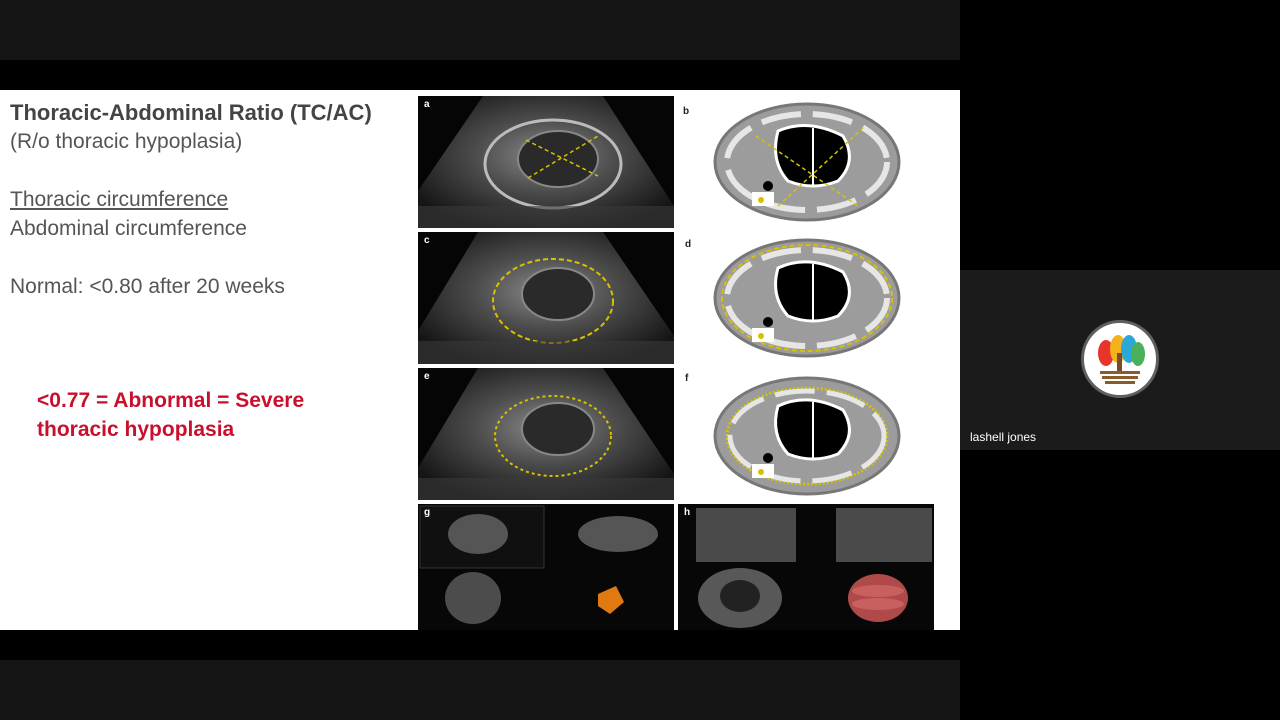  What do you see at coordinates (119, 199) in the screenshot?
I see `ratio-numerator: Thoracic circumference` at bounding box center [119, 199].